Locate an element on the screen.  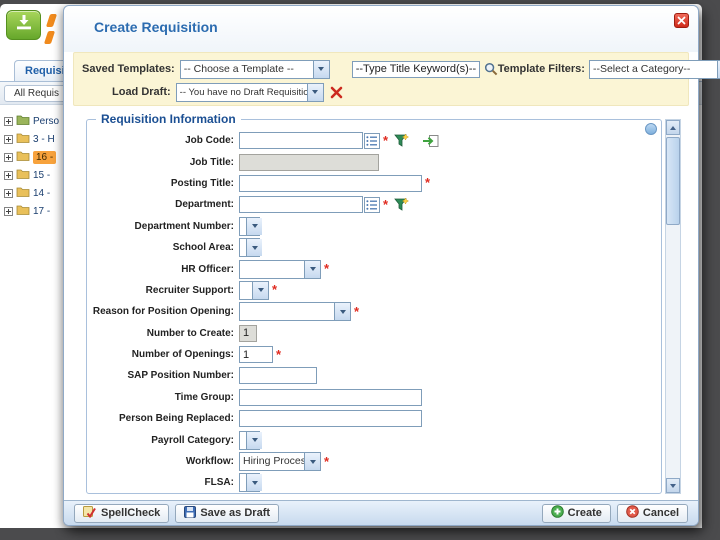
form-row: Job Code: * is located at coordinates (375, 140).